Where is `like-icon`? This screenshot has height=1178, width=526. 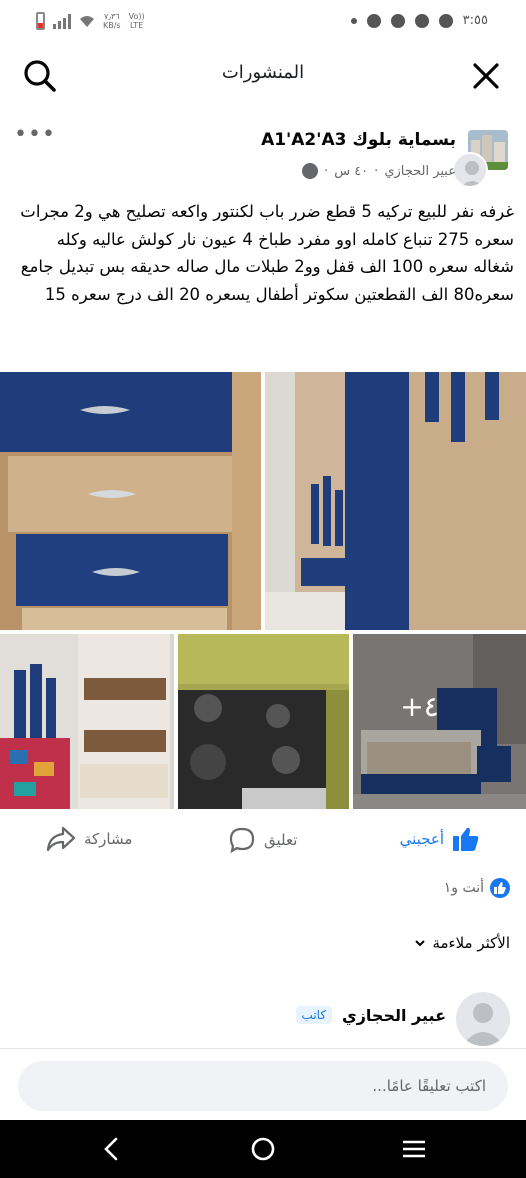 like-icon is located at coordinates (466, 839).